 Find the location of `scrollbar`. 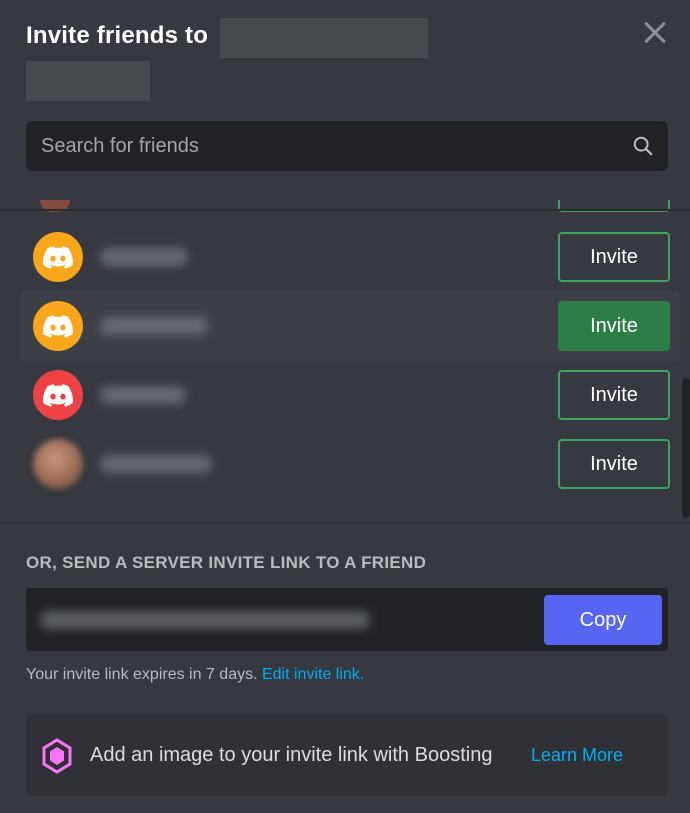

scrollbar is located at coordinates (686, 448).